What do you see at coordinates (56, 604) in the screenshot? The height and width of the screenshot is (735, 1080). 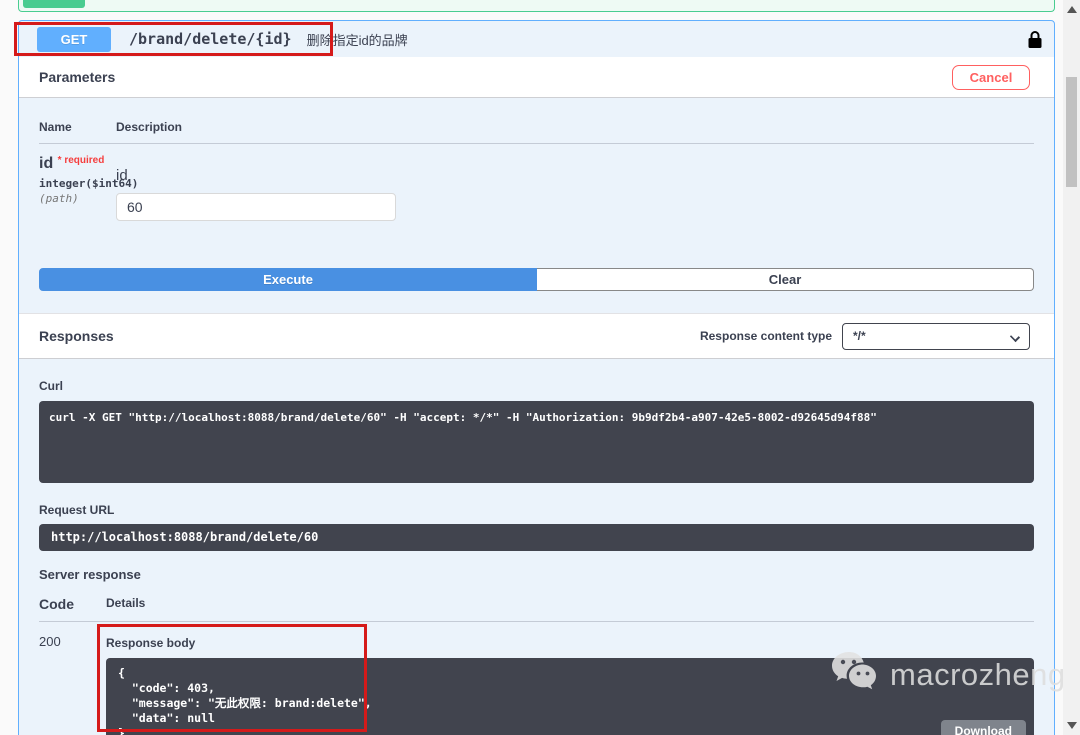 I see `column-code: Code` at bounding box center [56, 604].